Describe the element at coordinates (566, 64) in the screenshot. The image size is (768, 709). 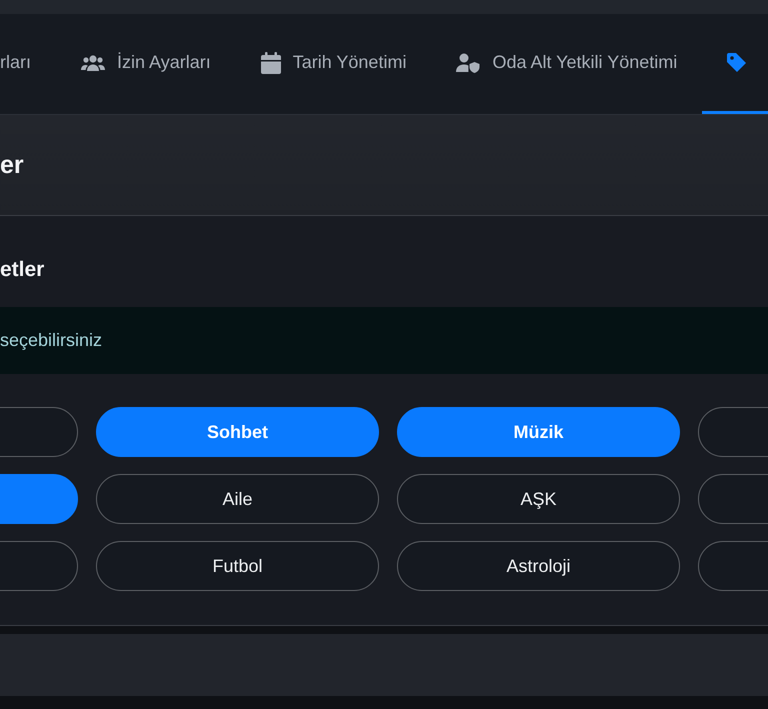
I see `nav-tab: Oda Alt Yetkili Yönetimi` at that location.